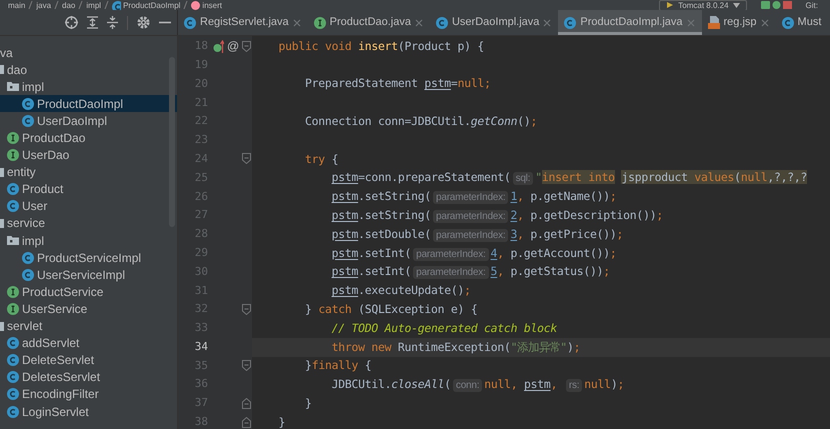  I want to click on collapse-all-icon, so click(112, 22).